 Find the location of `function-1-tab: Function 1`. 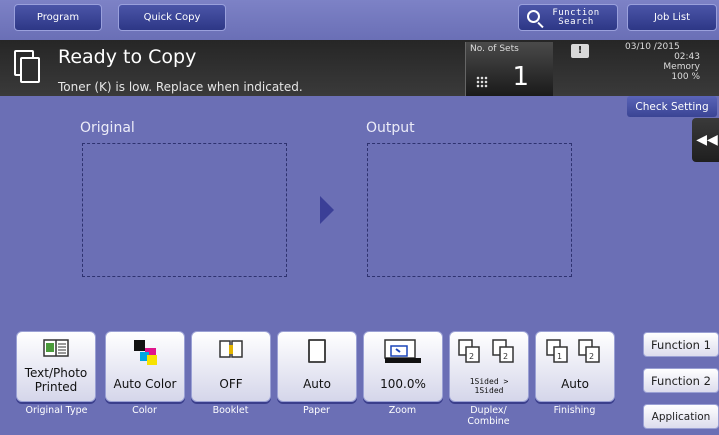

function-1-tab: Function 1 is located at coordinates (681, 344).